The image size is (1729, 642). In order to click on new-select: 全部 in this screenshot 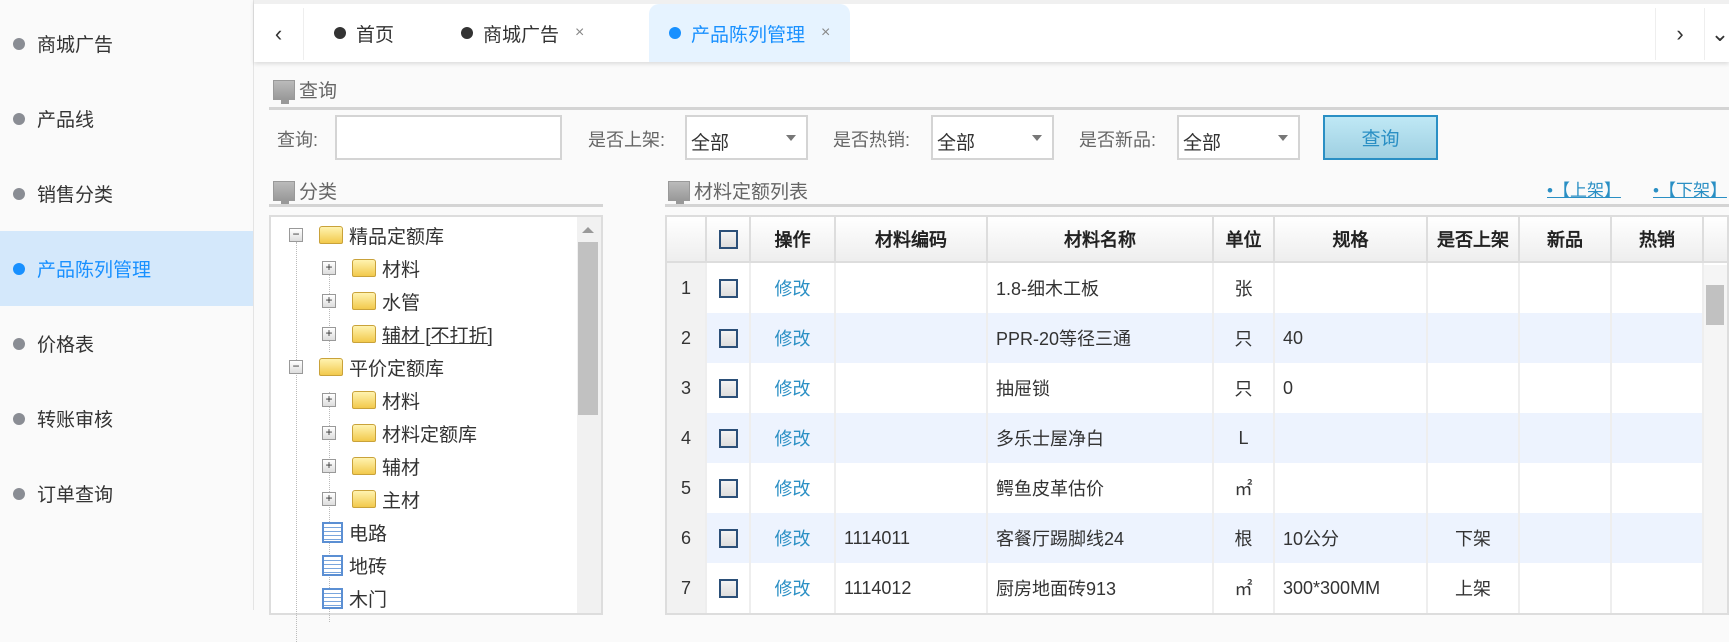, I will do `click(1238, 137)`.